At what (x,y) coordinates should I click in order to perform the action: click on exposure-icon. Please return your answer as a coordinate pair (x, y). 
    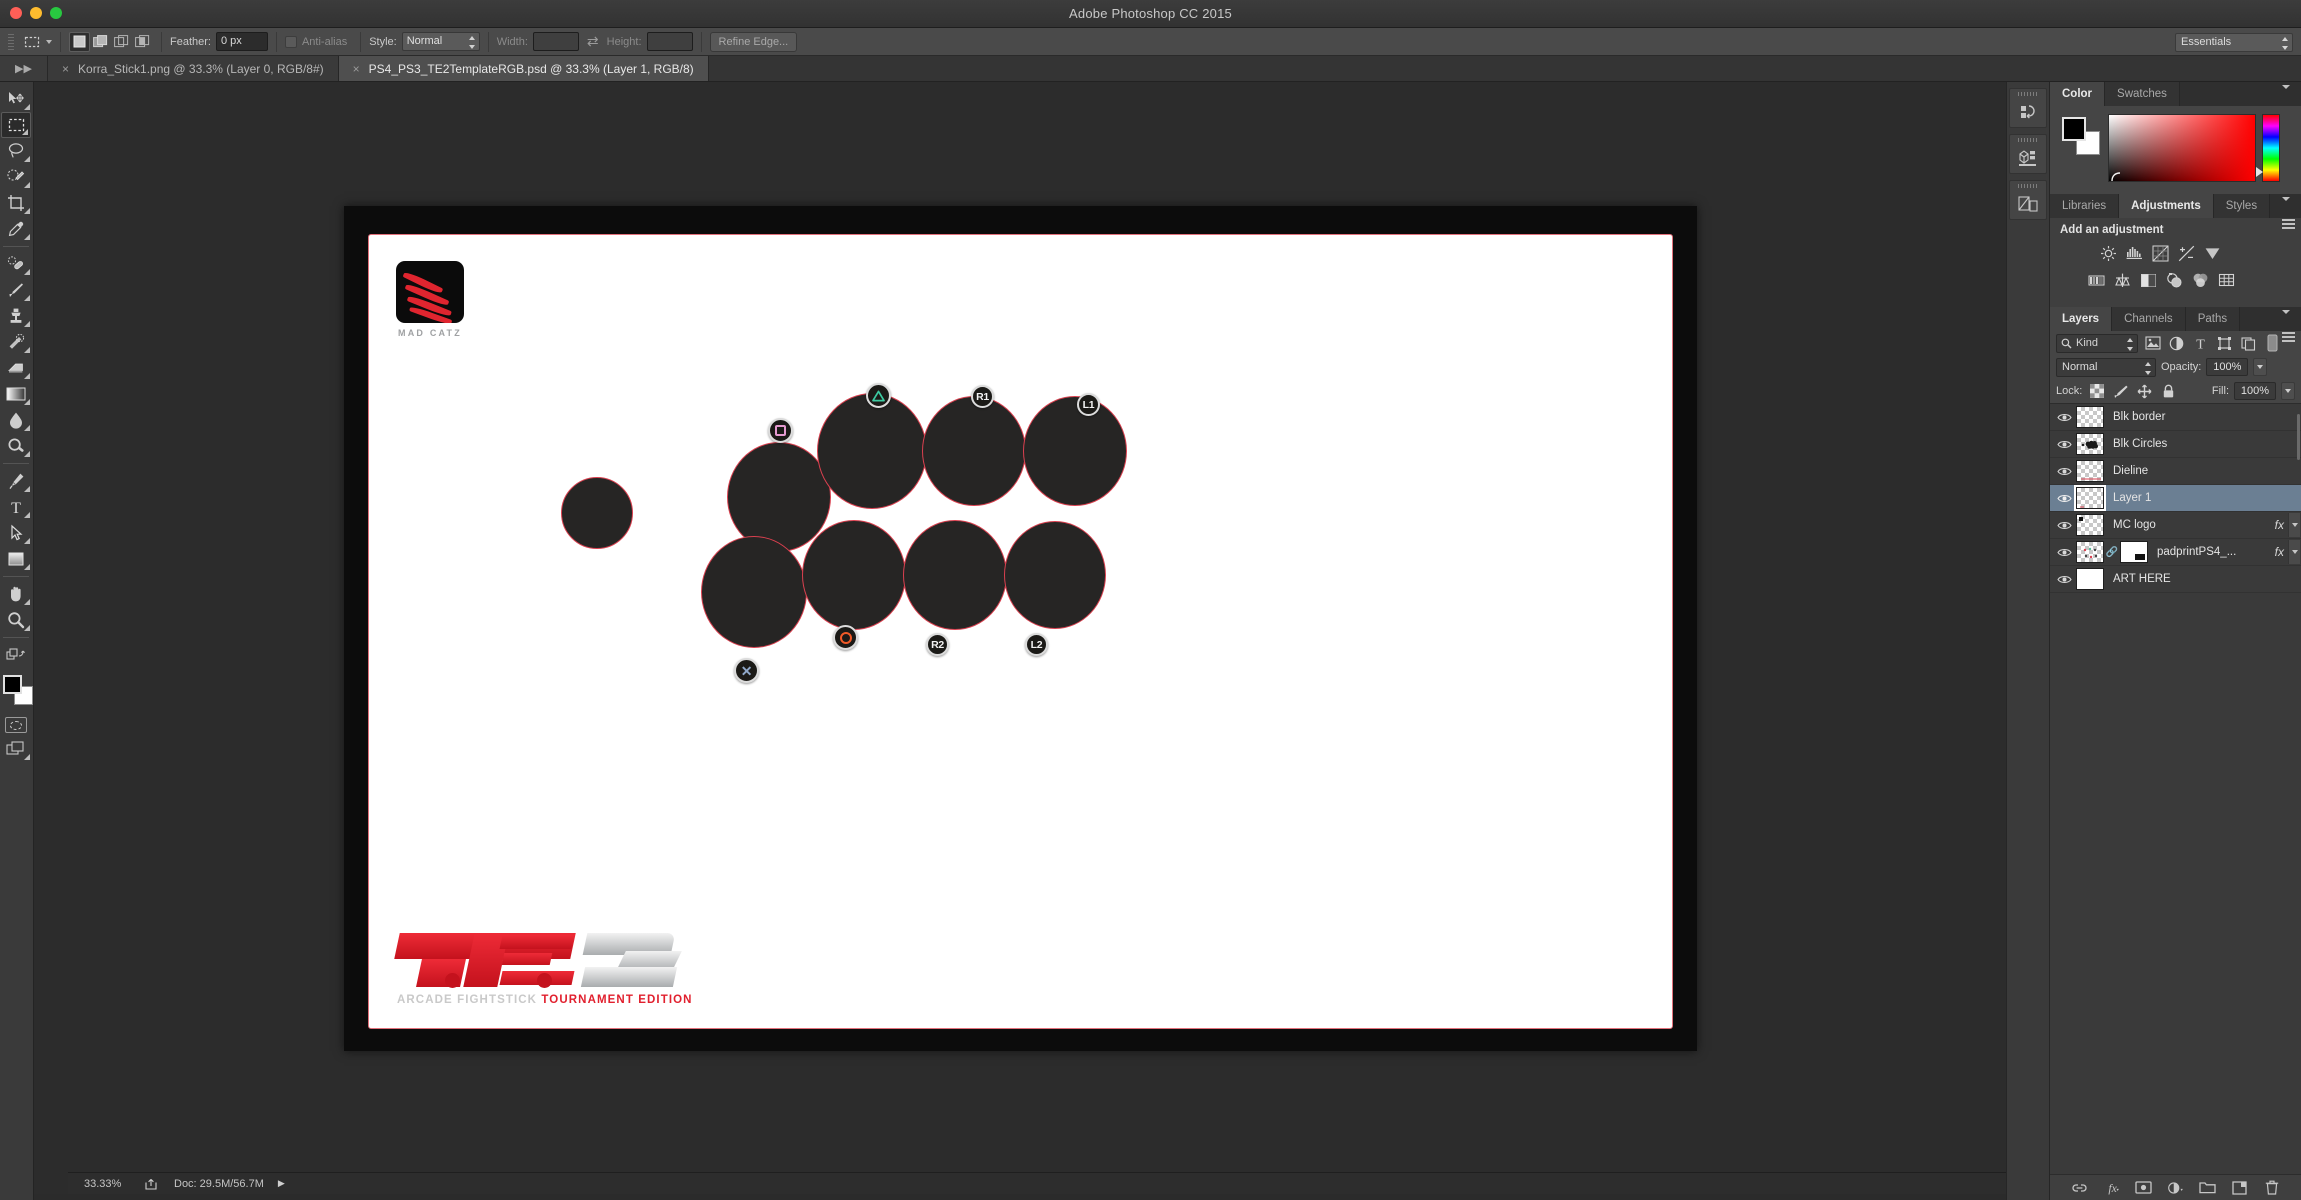
    Looking at the image, I should click on (2186, 253).